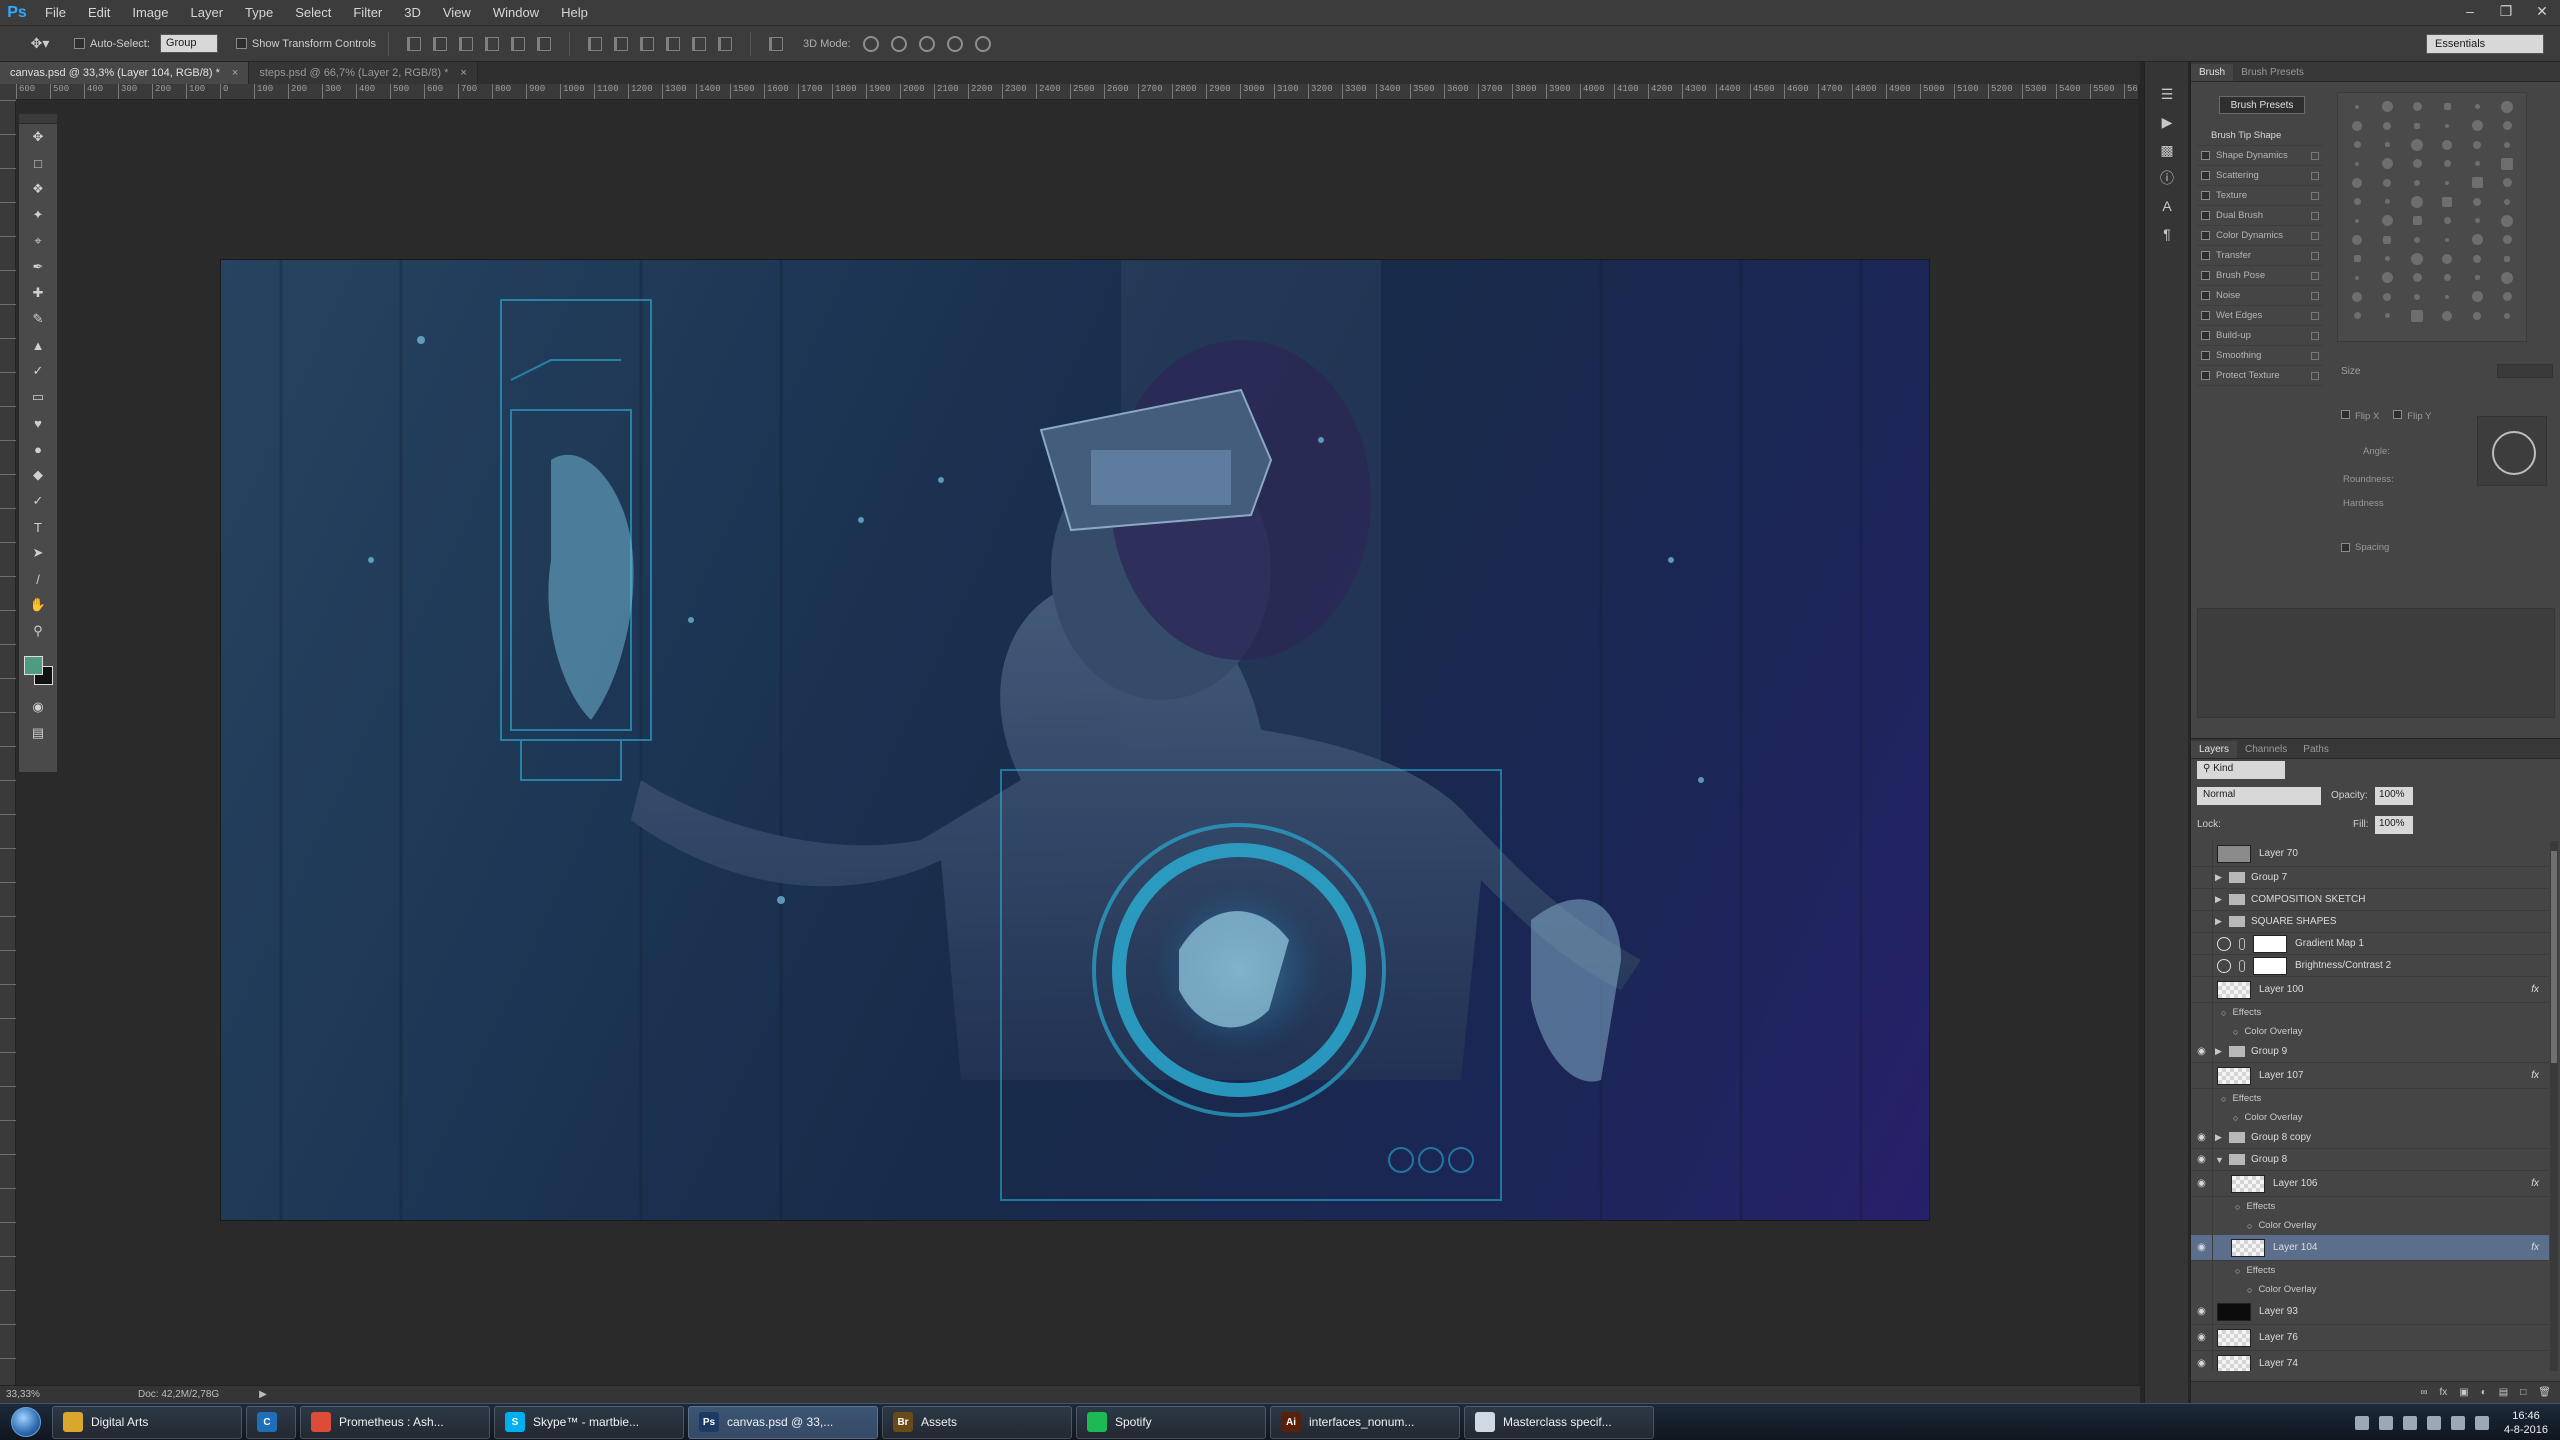  What do you see at coordinates (2365, 547) in the screenshot?
I see `spacing-checkbox: Spacing` at bounding box center [2365, 547].